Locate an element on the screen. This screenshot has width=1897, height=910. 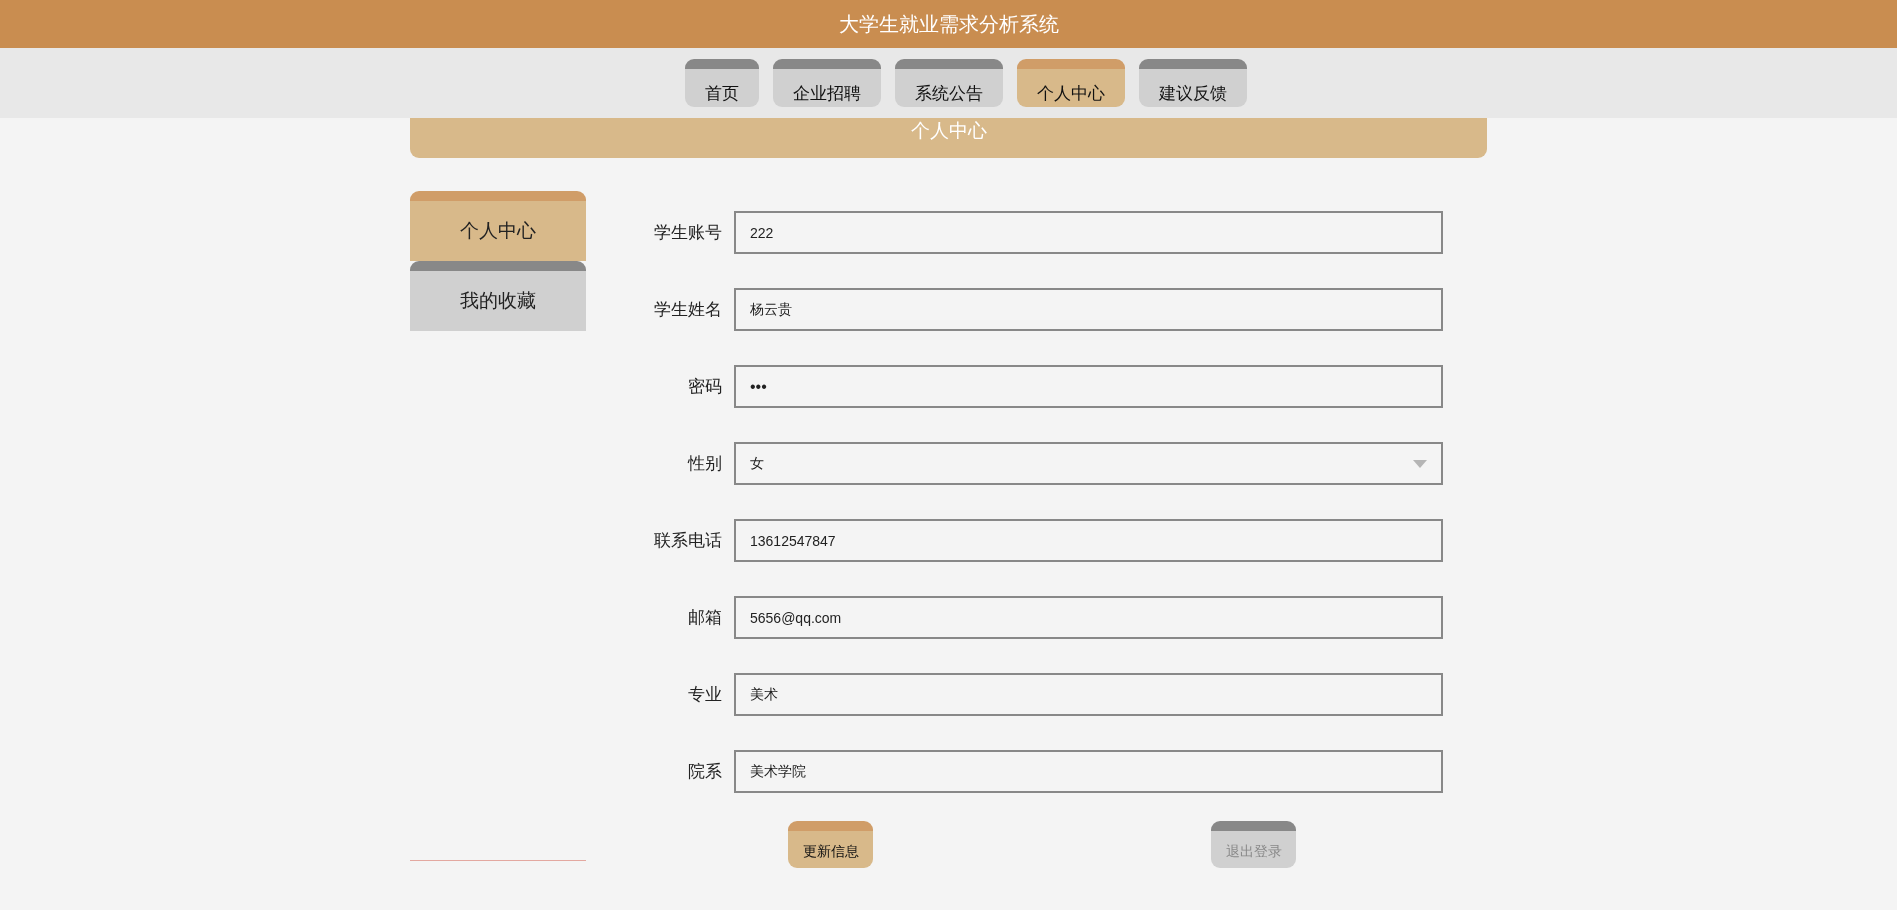
field-label: 联系电话 is located at coordinates (688, 540).